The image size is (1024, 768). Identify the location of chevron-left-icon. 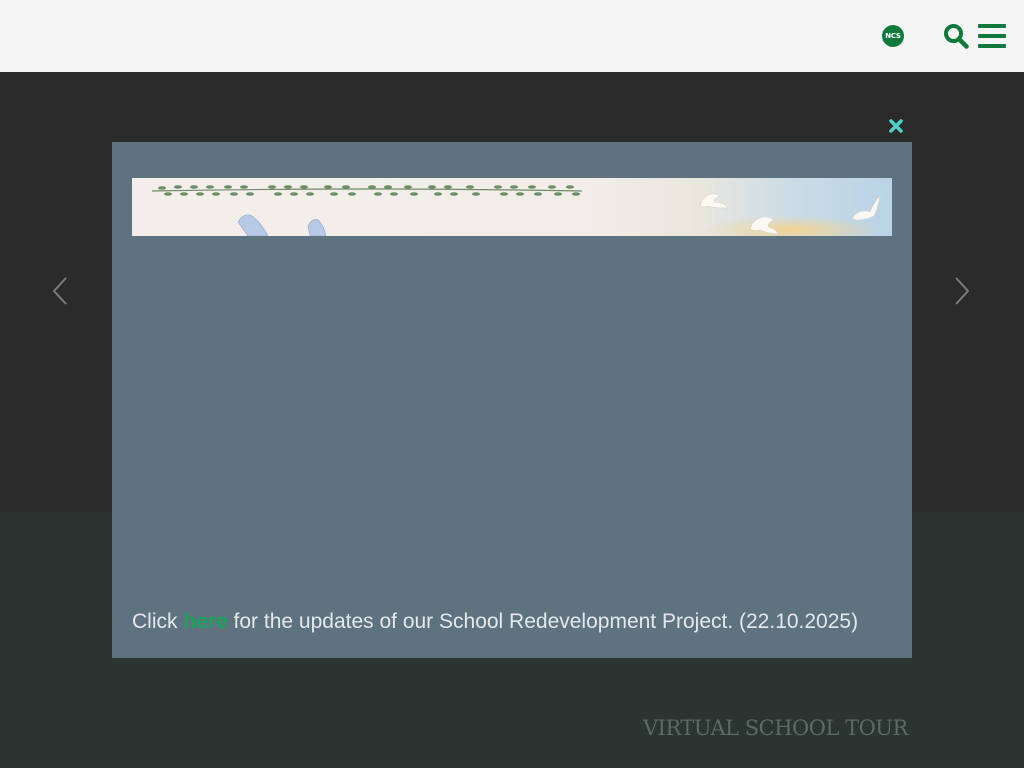
(59, 291).